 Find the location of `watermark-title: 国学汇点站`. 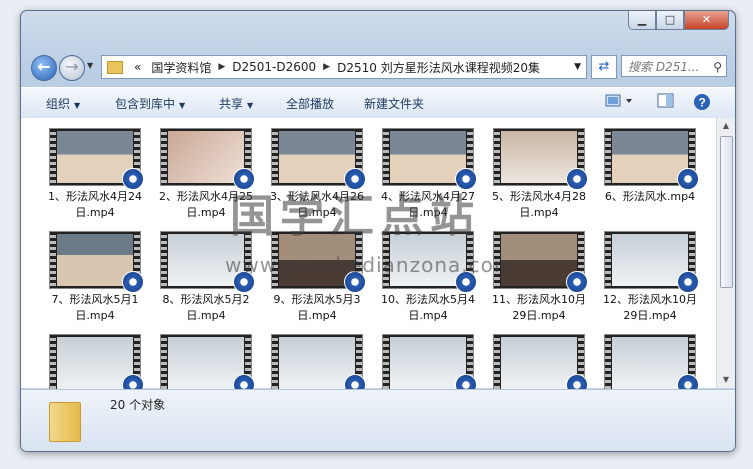

watermark-title: 国学汇点站 is located at coordinates (355, 216).